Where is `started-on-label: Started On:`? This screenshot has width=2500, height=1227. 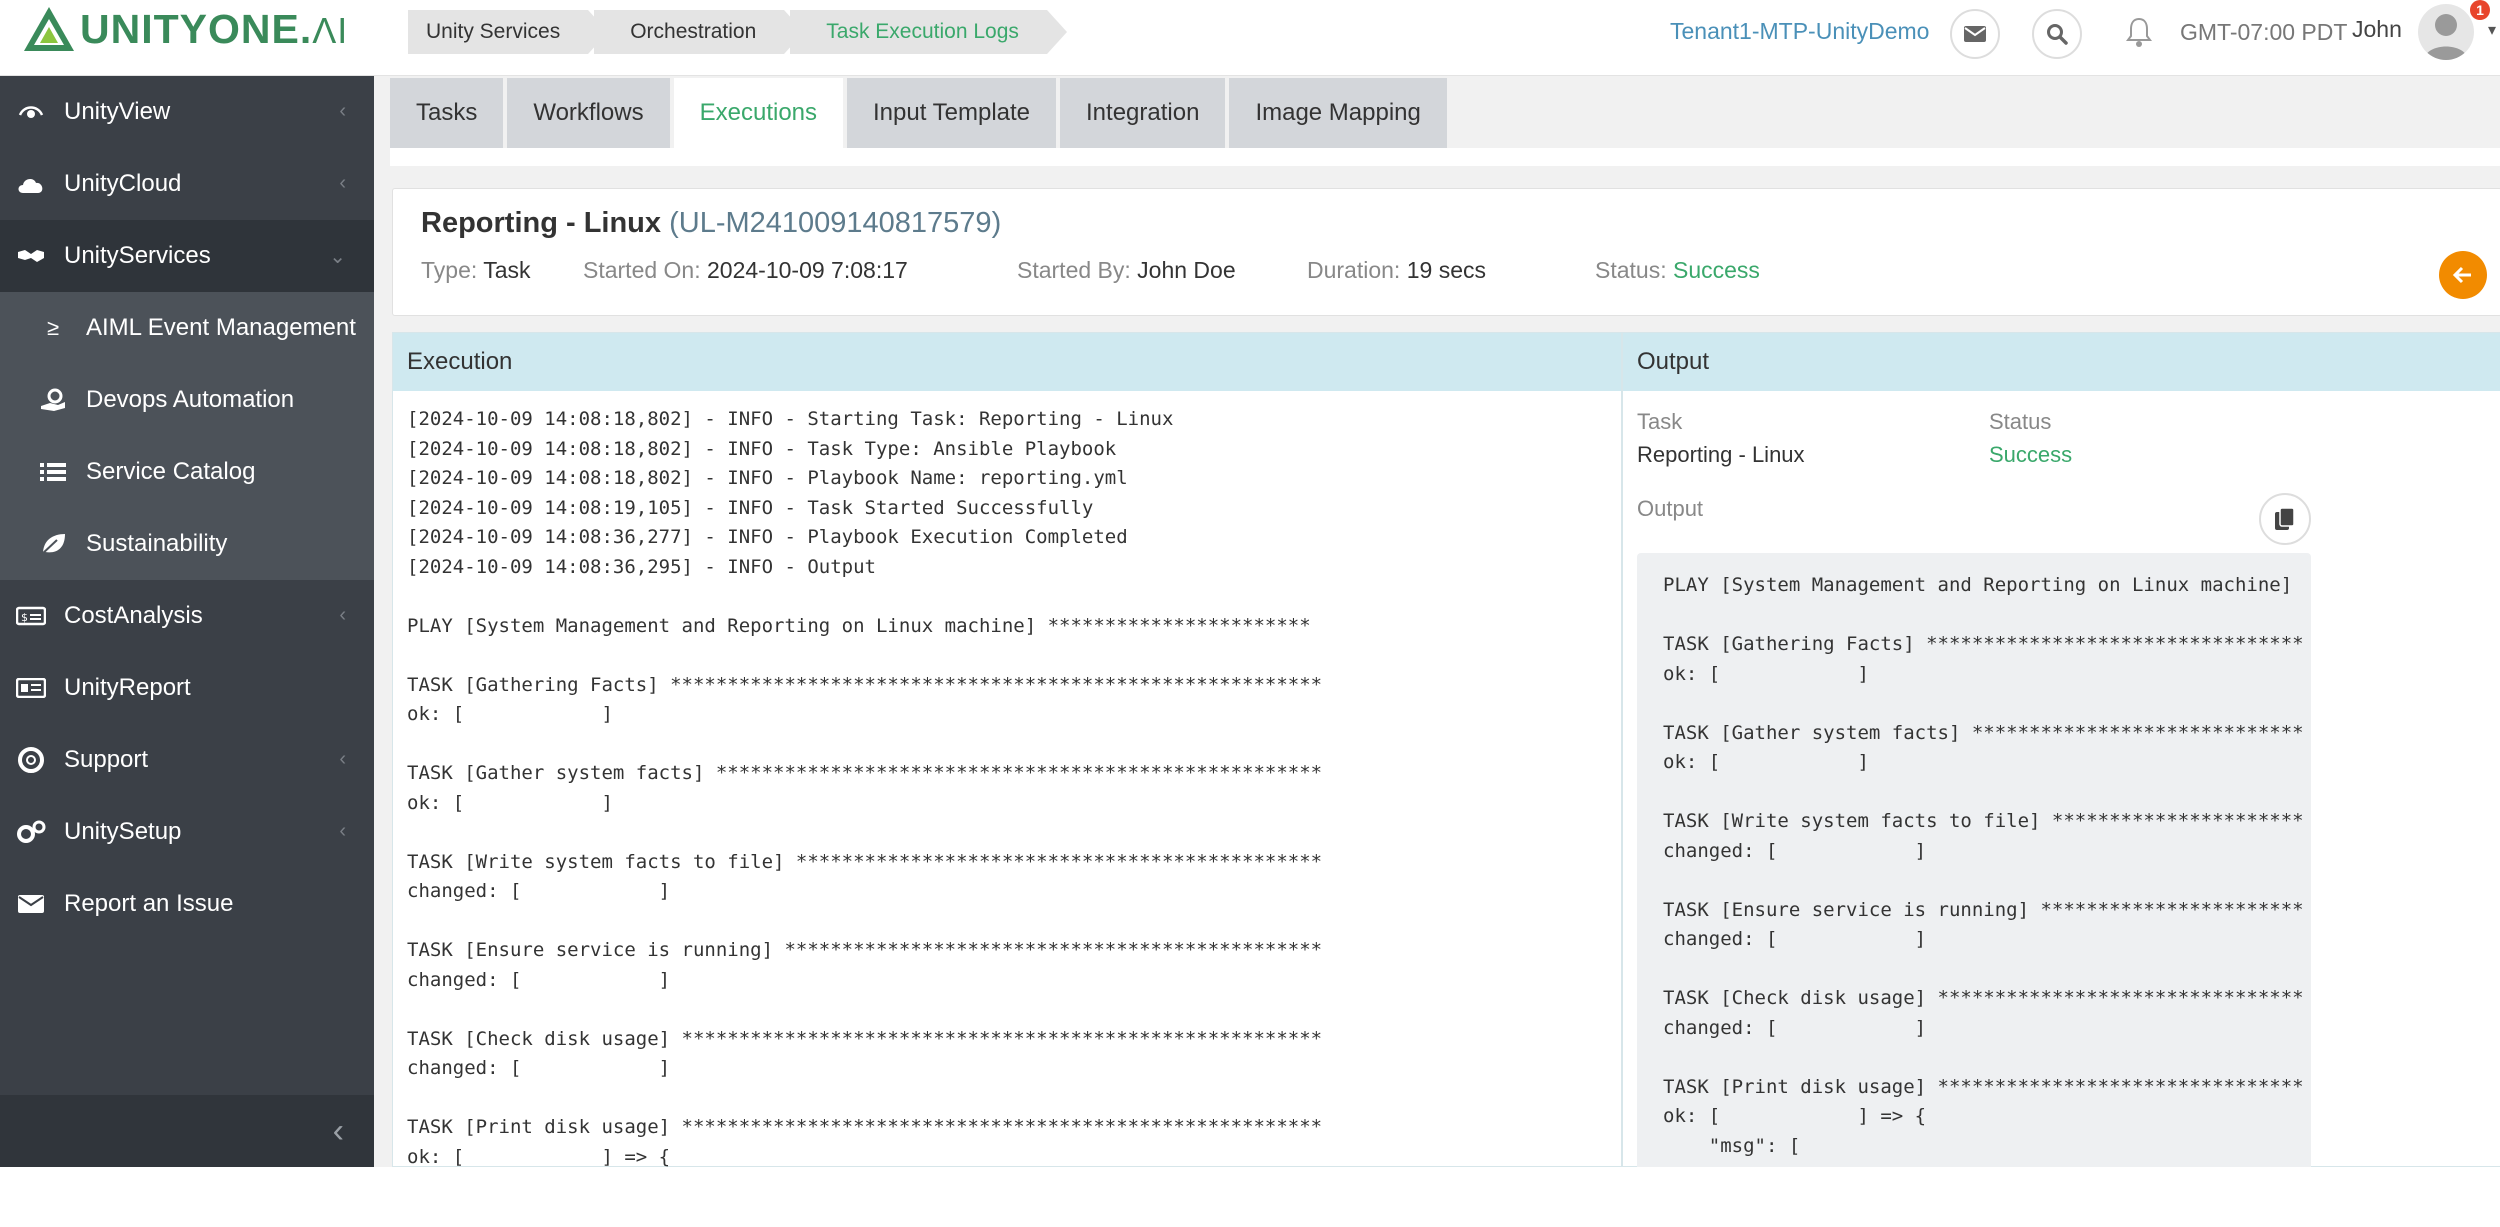 started-on-label: Started On: is located at coordinates (642, 270).